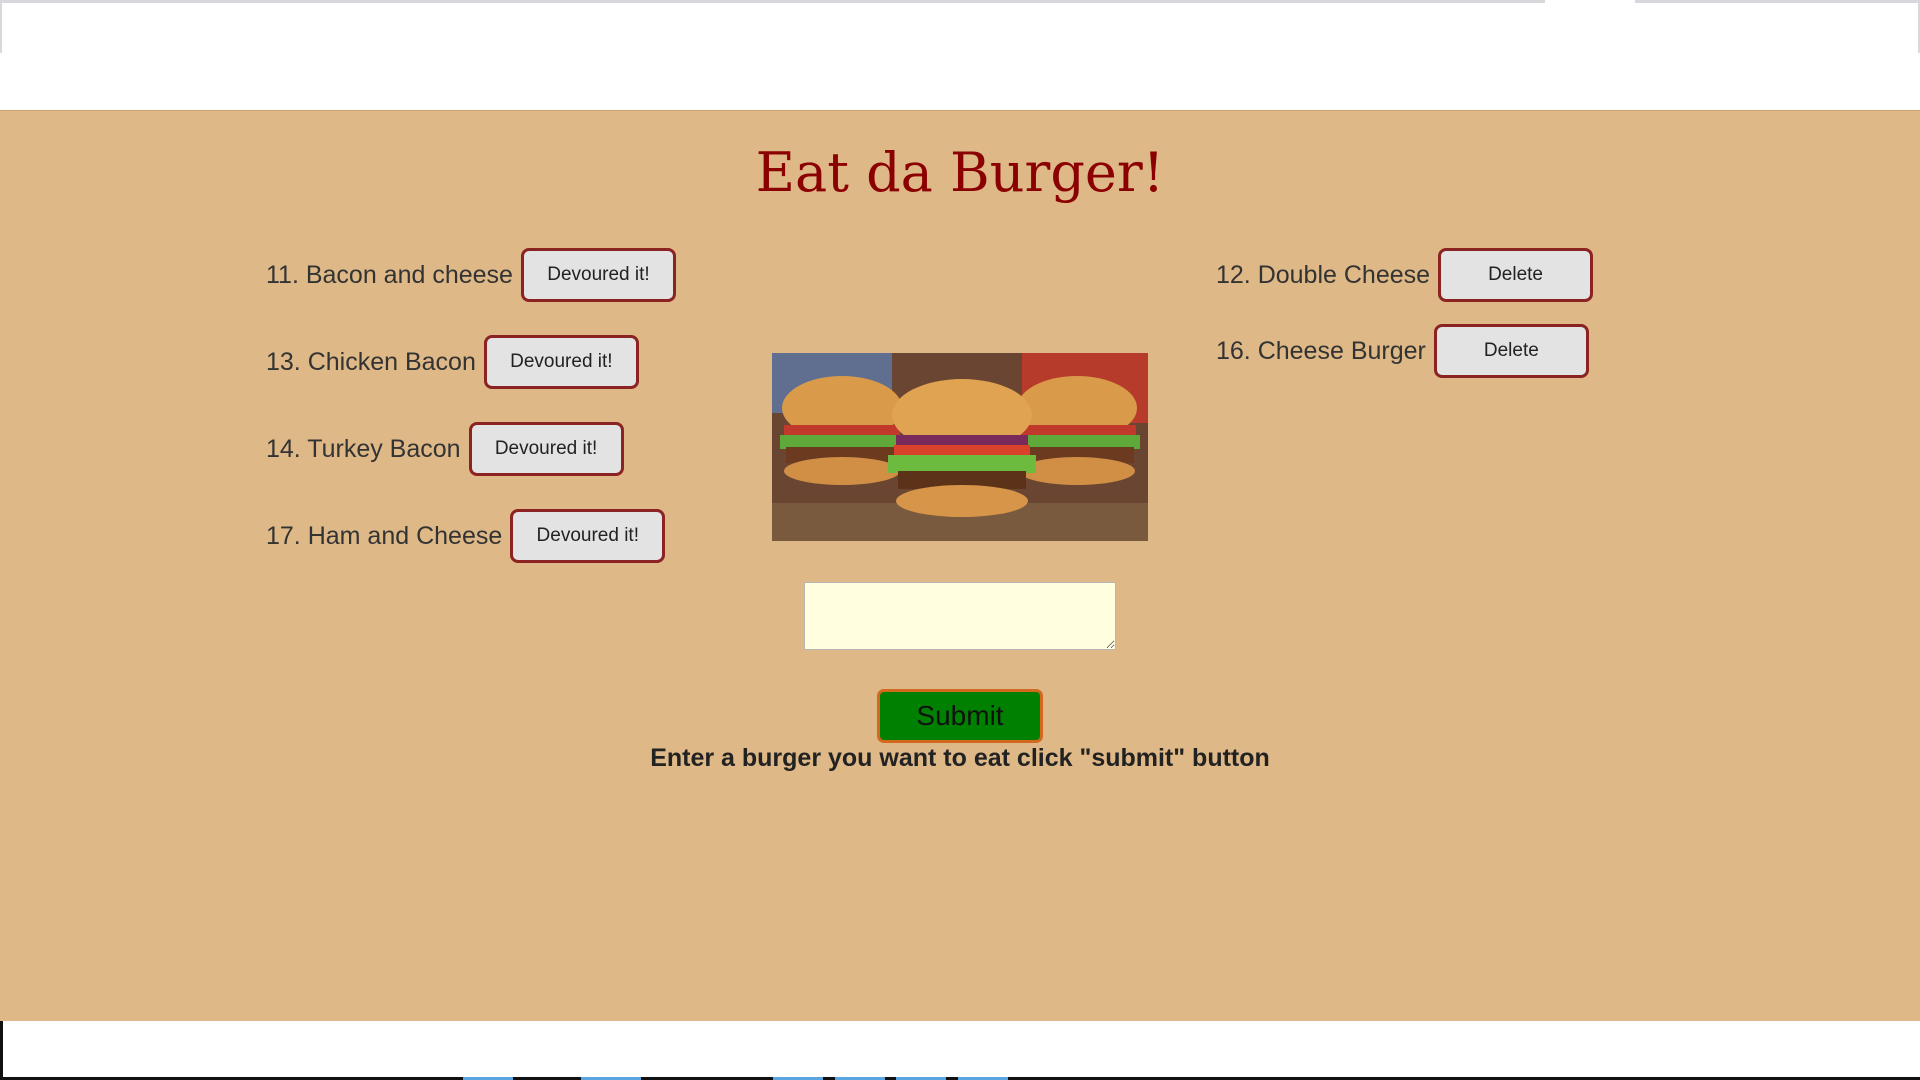 This screenshot has height=1080, width=1920. Describe the element at coordinates (960, 55) in the screenshot. I see `browser-top-area` at that location.